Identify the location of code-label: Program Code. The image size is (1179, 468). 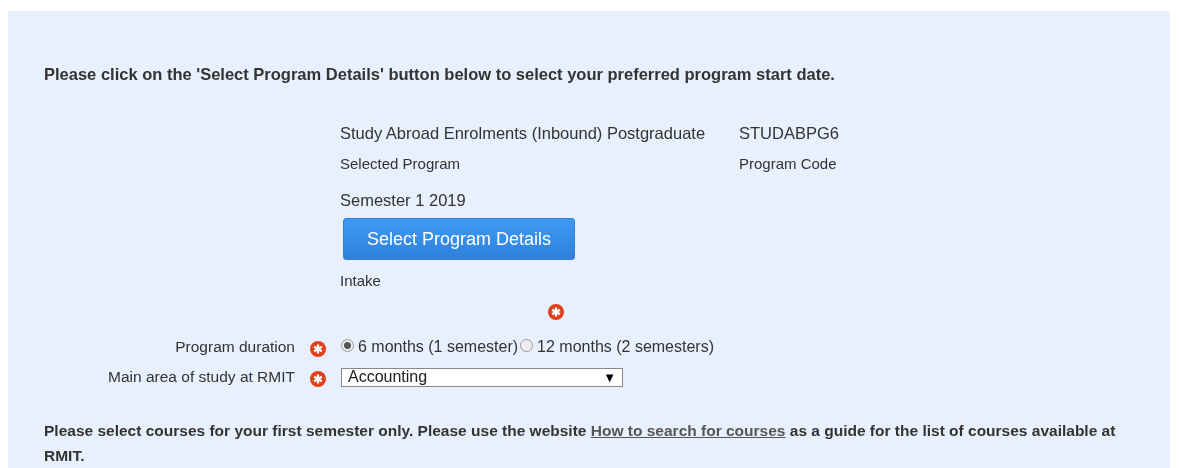
(788, 164).